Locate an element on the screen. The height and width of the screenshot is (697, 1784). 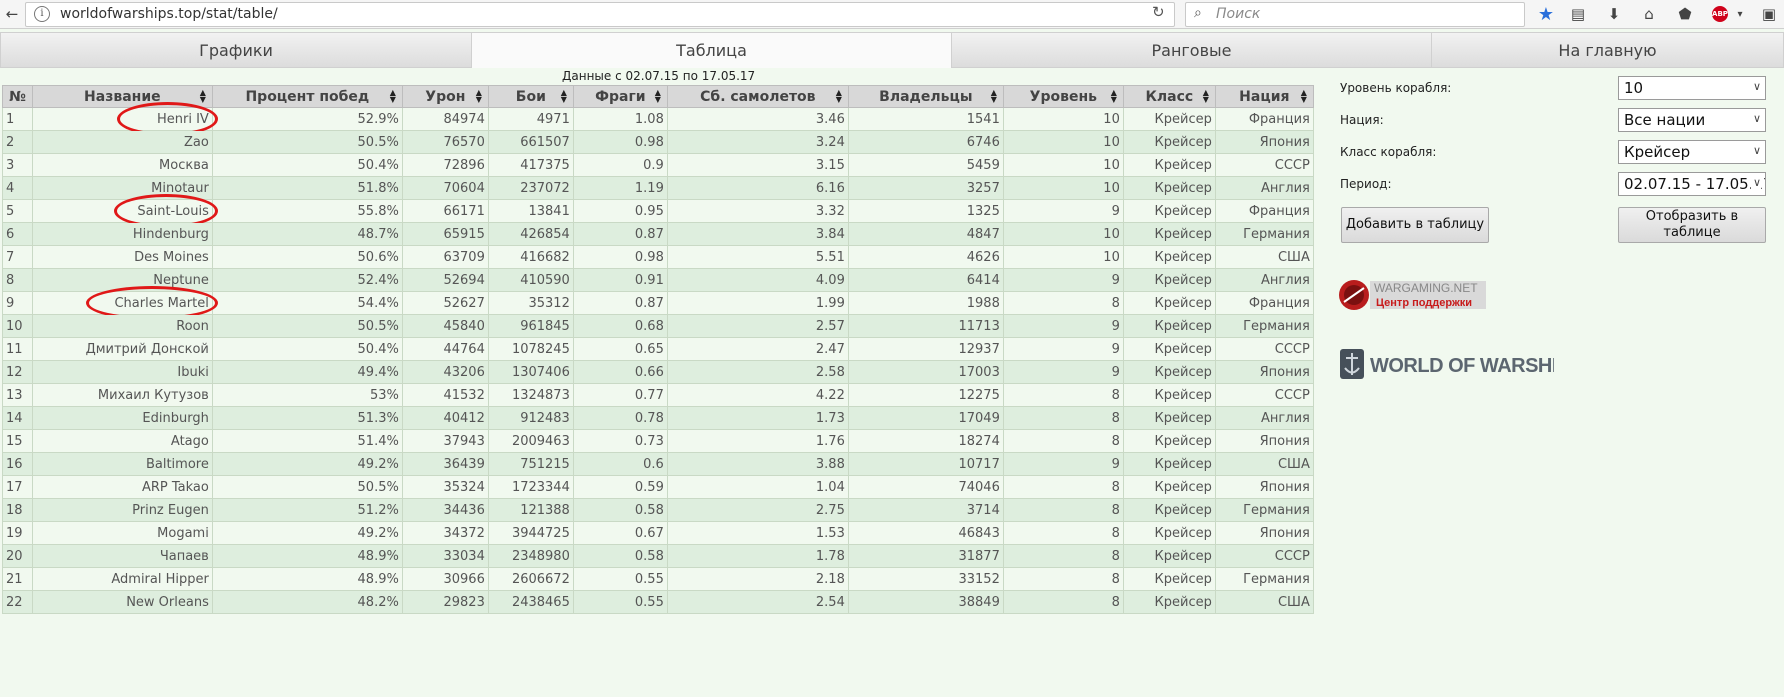
tab-home: На главную is located at coordinates (1607, 50).